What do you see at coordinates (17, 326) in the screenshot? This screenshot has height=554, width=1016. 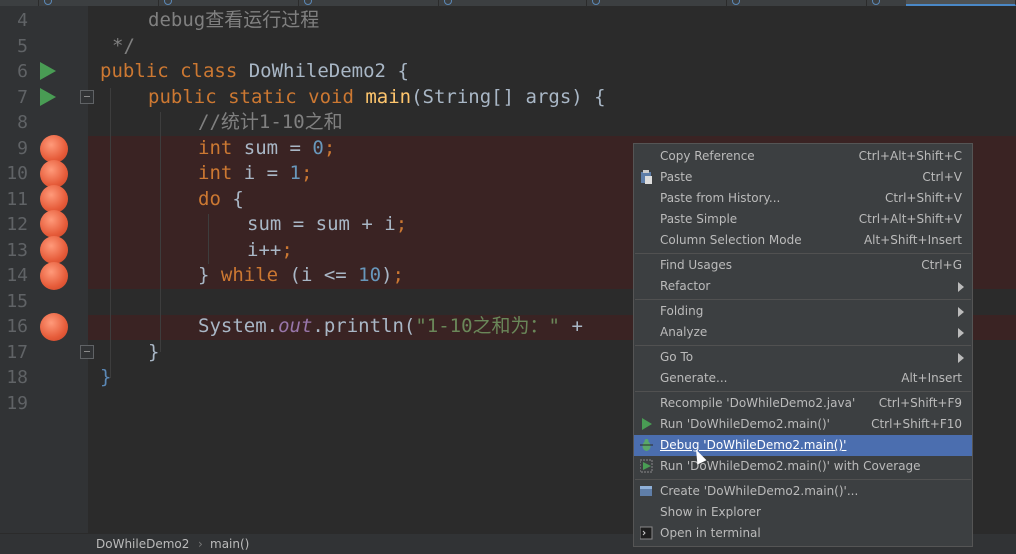 I see `line-number: 16` at bounding box center [17, 326].